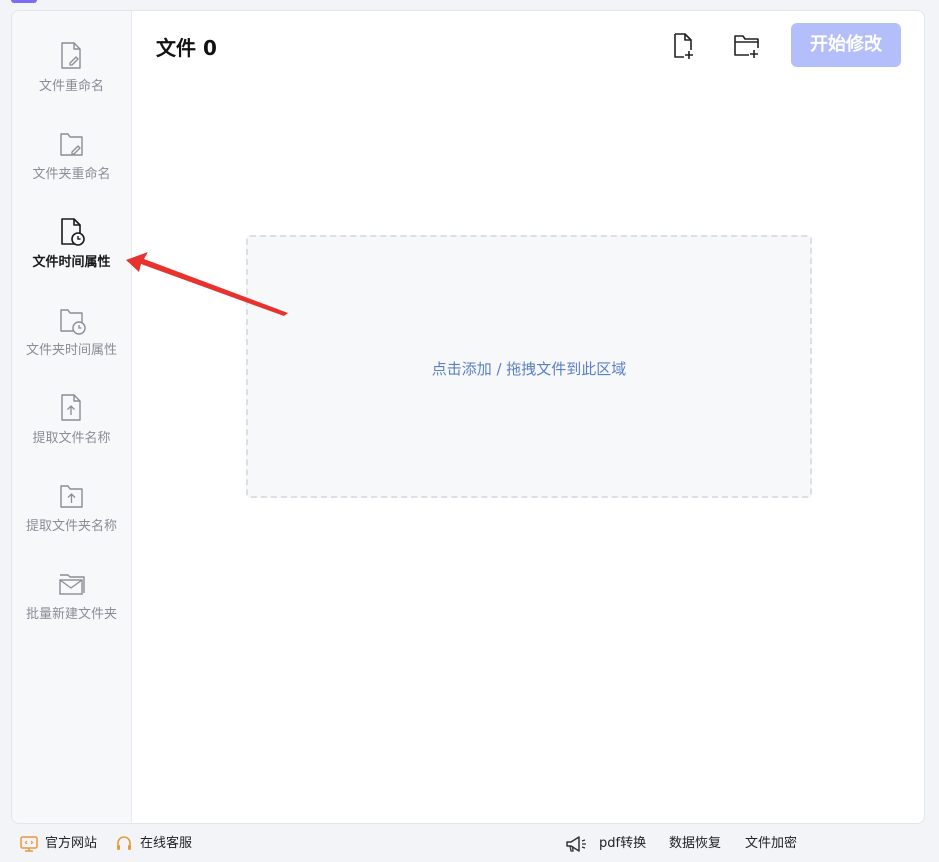 This screenshot has height=862, width=939. What do you see at coordinates (72, 144) in the screenshot?
I see `folder-edit-icon` at bounding box center [72, 144].